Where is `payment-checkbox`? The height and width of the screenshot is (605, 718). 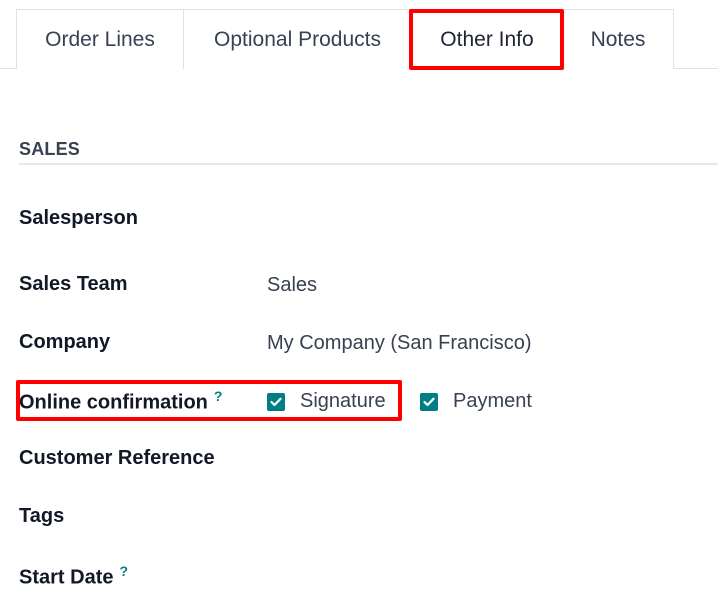 payment-checkbox is located at coordinates (429, 401).